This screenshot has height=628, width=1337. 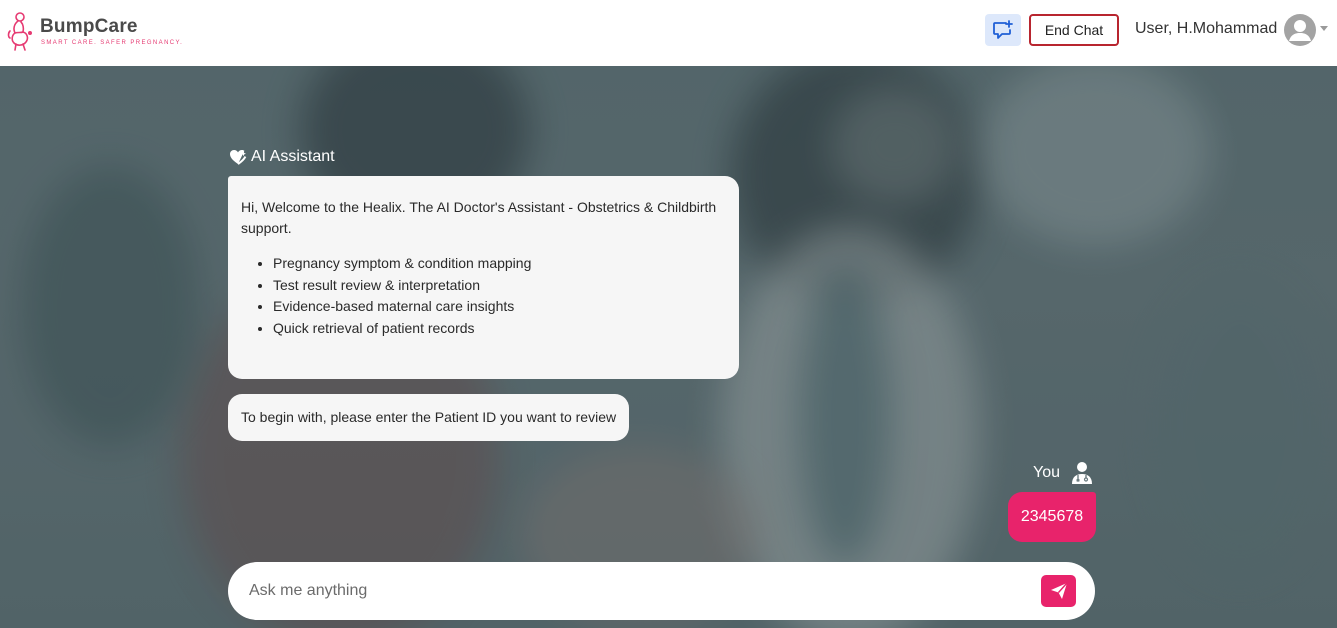 What do you see at coordinates (499, 264) in the screenshot?
I see `feature-item: Pregnancy symptom & condition mapping` at bounding box center [499, 264].